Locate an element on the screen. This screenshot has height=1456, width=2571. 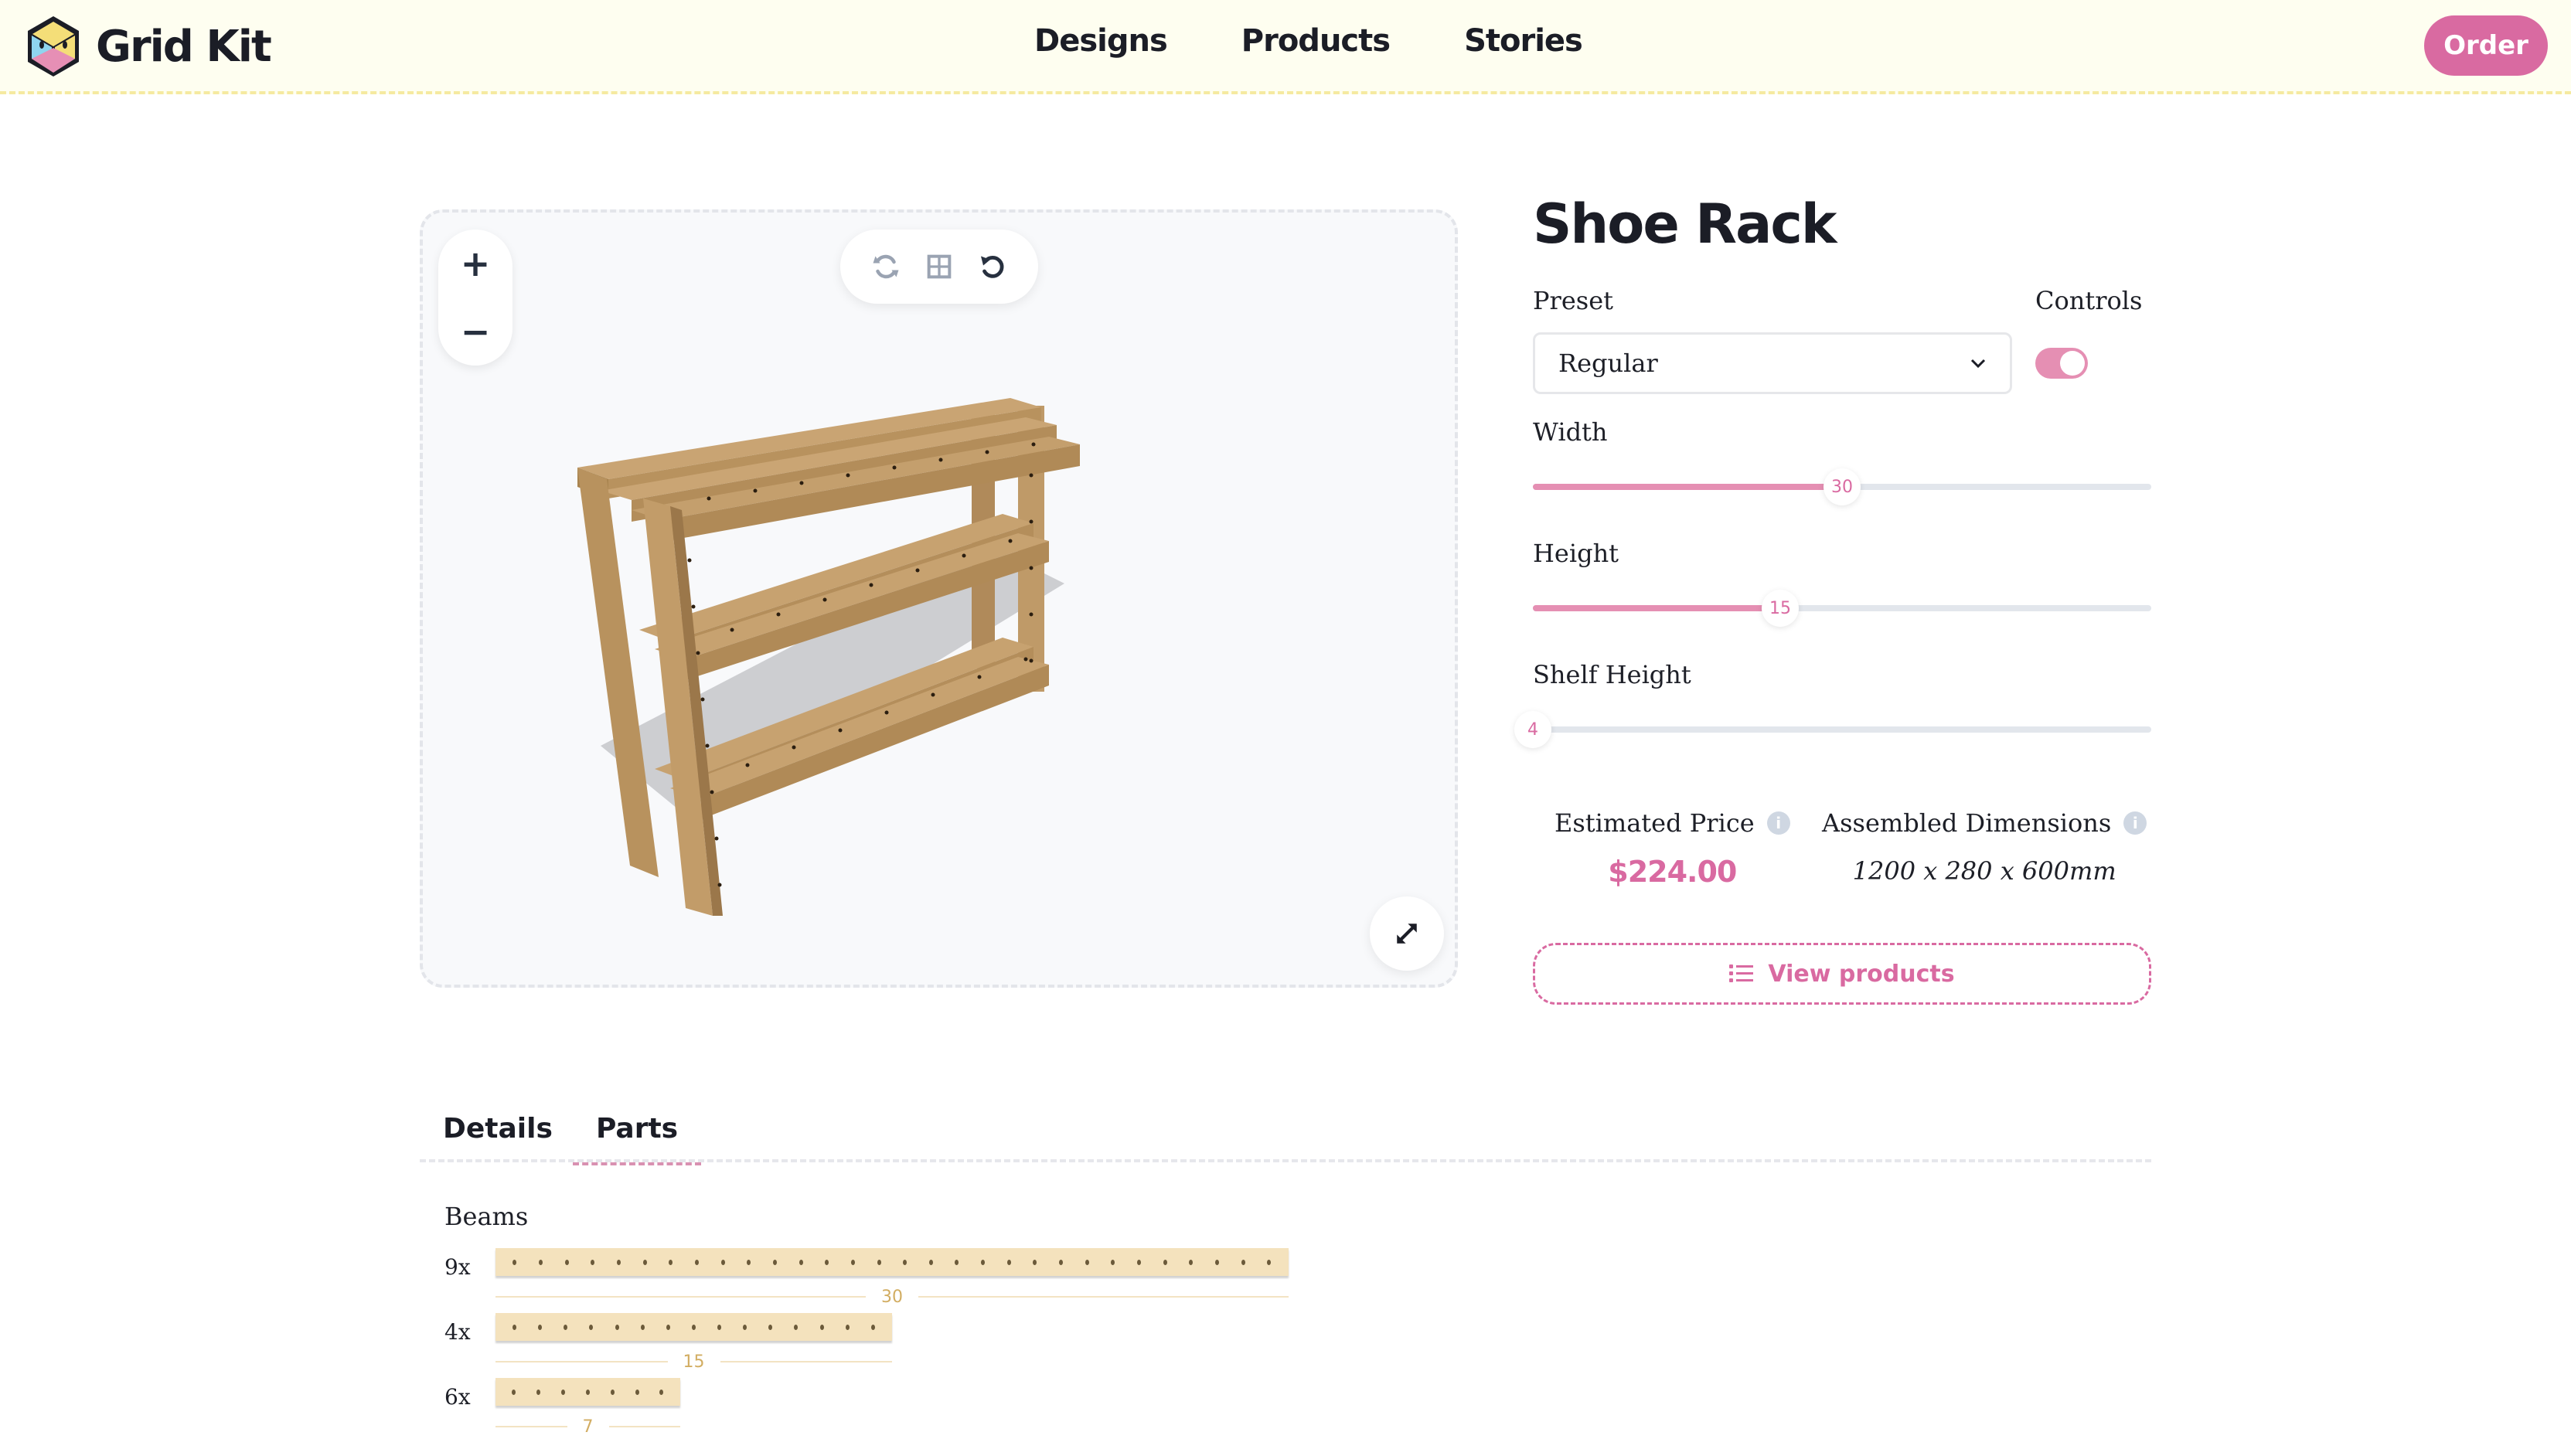
rotate-icon is located at coordinates (886, 266).